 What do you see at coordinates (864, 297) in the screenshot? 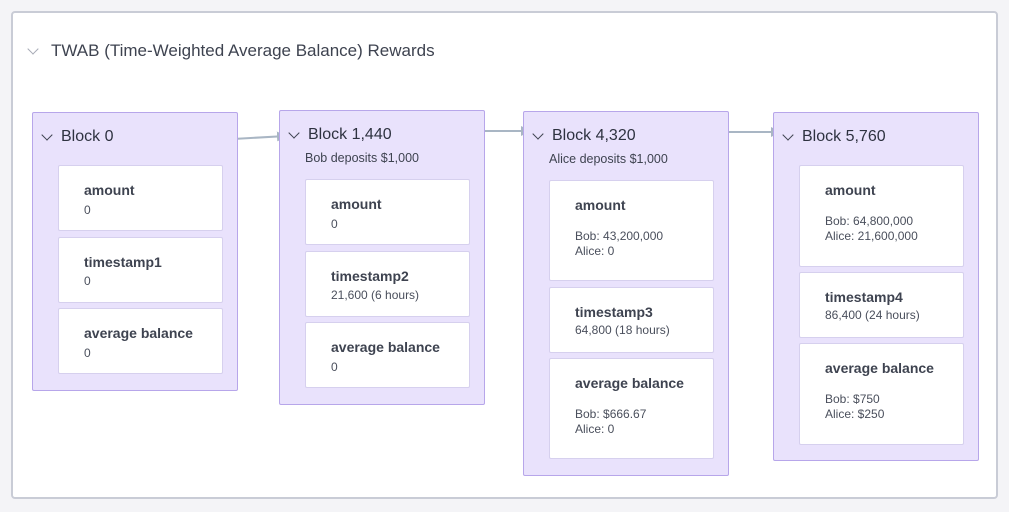
I see `field-label: timestamp4` at bounding box center [864, 297].